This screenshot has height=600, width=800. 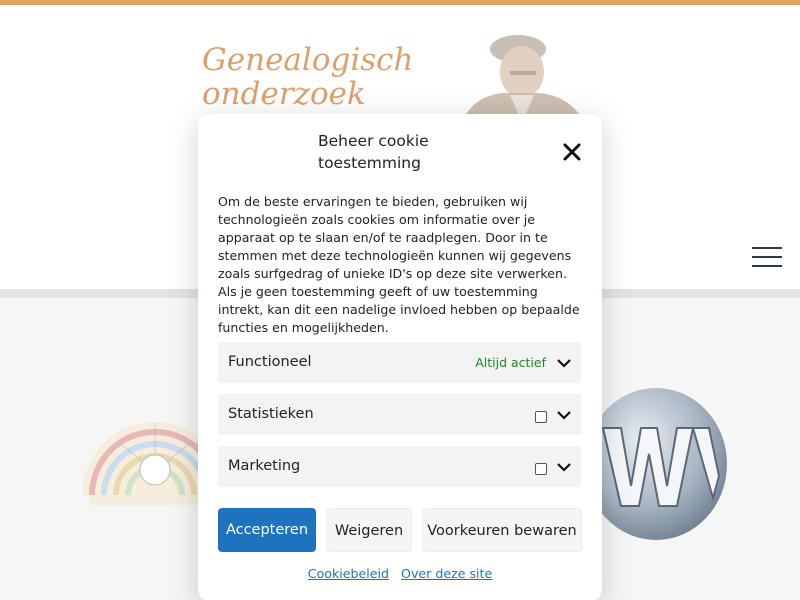 What do you see at coordinates (267, 530) in the screenshot?
I see `accept-button: Accepteren` at bounding box center [267, 530].